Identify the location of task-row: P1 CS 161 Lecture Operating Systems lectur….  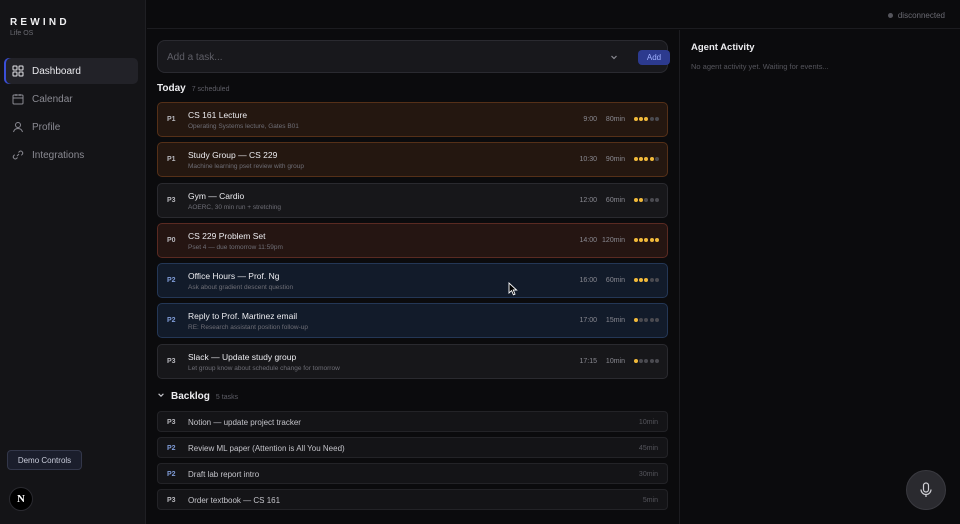
(412, 119).